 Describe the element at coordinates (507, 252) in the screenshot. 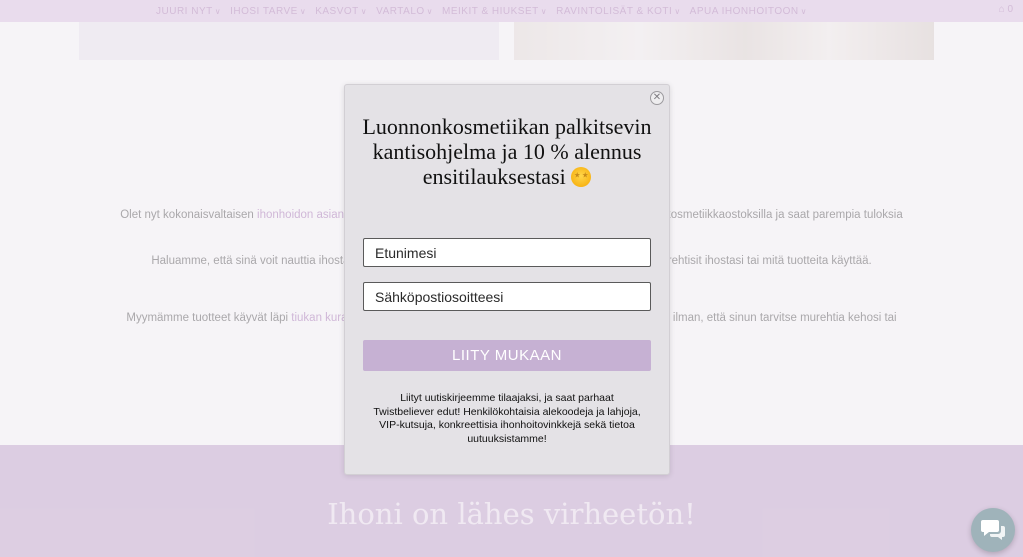

I see `first-name-field` at that location.